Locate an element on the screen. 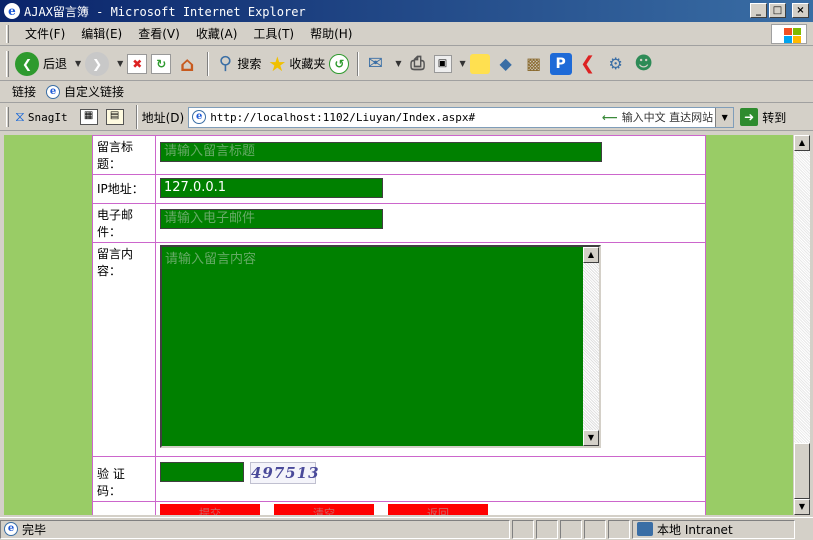  forward-arrow-icon: ❯ is located at coordinates (97, 63).